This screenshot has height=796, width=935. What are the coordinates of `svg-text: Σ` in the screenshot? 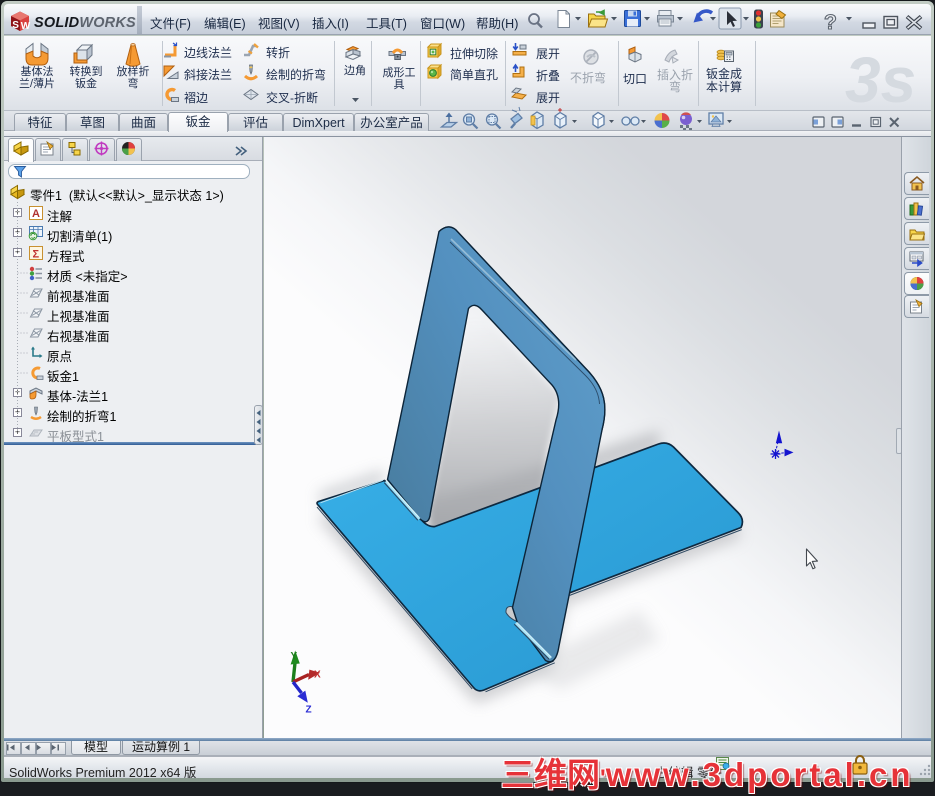 It's located at (36, 255).